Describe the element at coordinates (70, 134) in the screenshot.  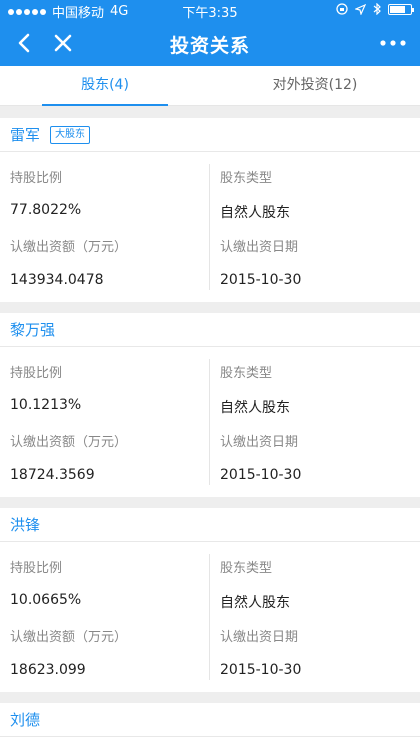
I see `major-shareholder-badge: 大股东` at that location.